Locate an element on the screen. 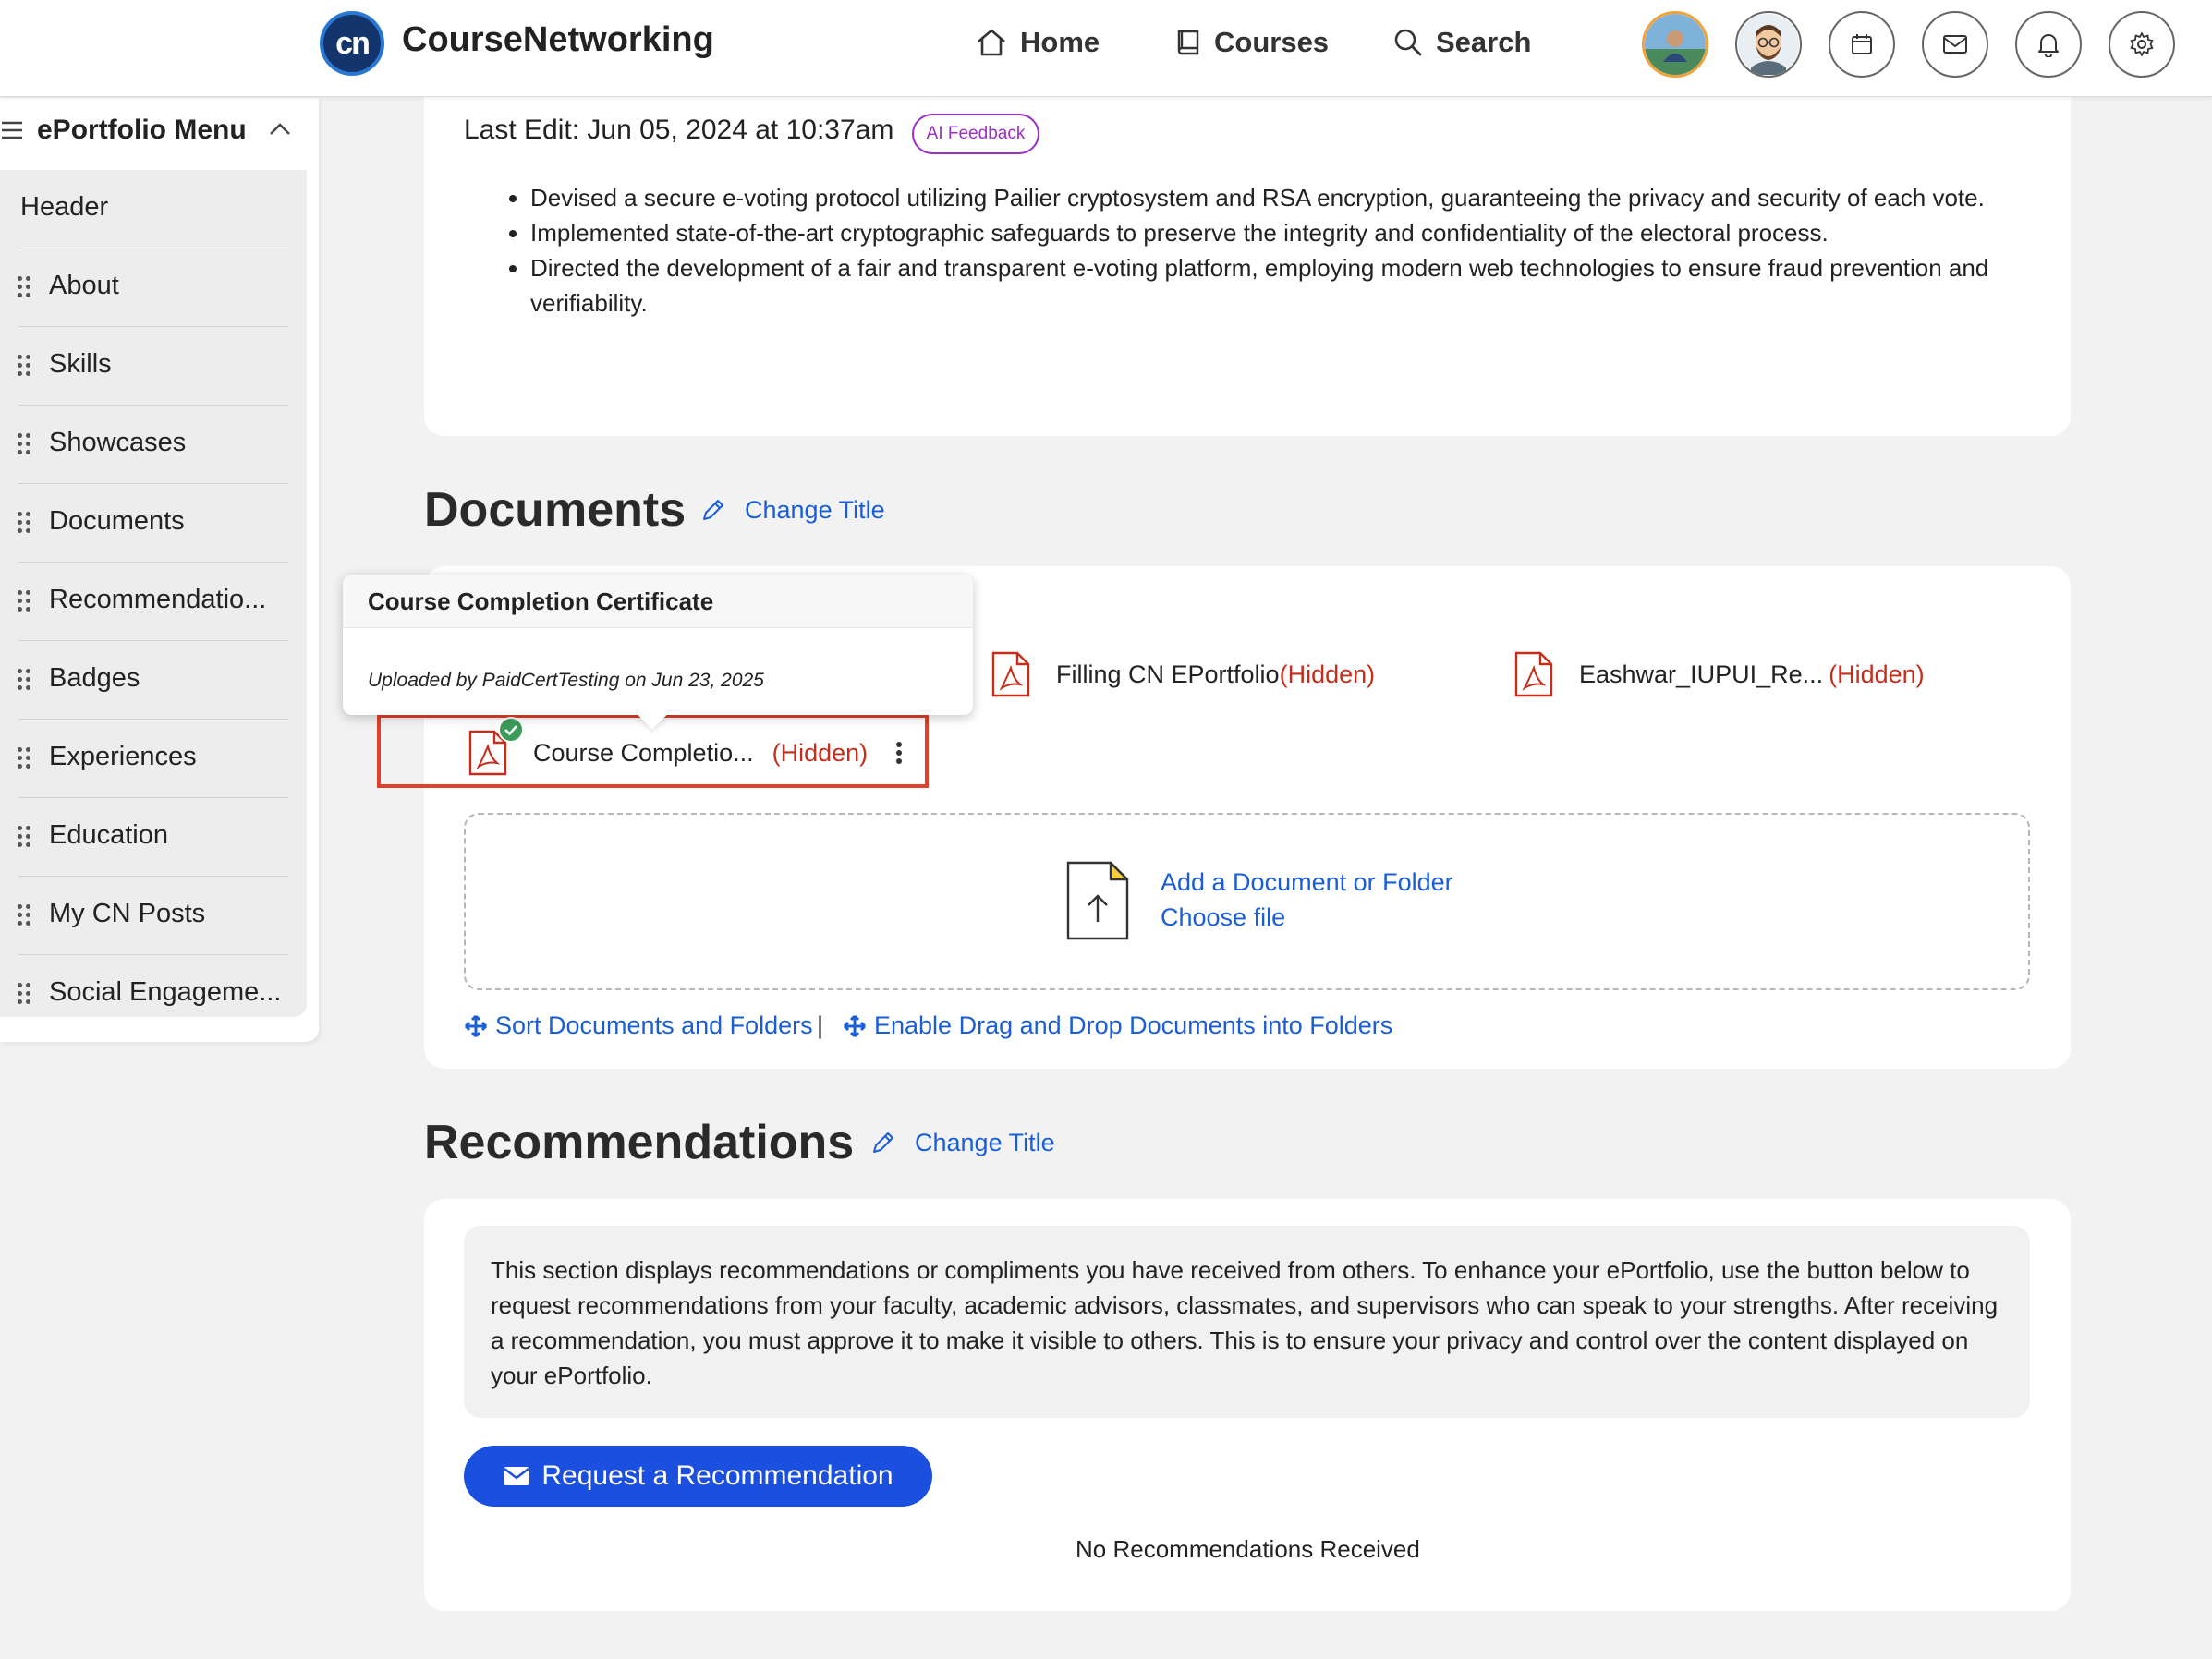 This screenshot has height=1659, width=2212. verified-check-icon is located at coordinates (511, 730).